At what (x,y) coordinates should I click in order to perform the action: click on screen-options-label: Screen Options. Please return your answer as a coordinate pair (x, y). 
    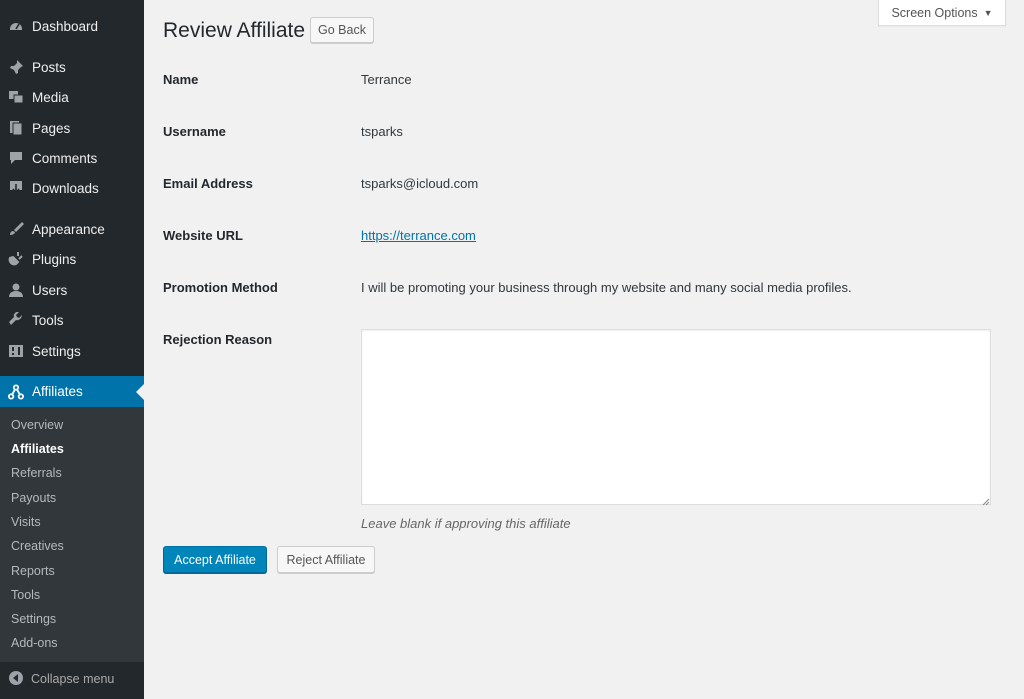
    Looking at the image, I should click on (934, 12).